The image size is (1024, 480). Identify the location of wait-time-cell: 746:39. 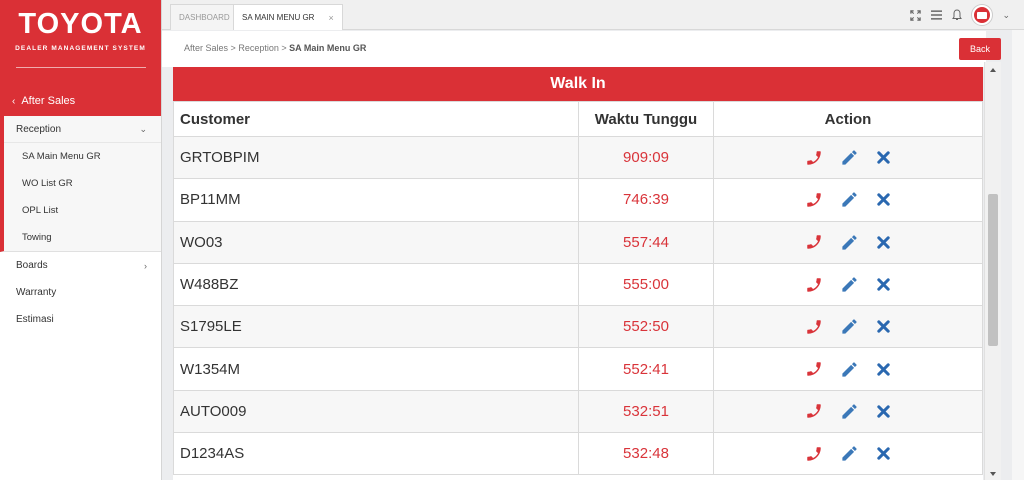
(646, 200).